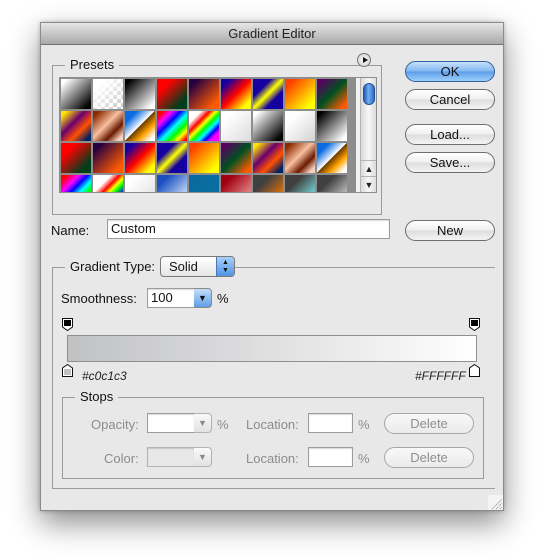 The height and width of the screenshot is (560, 544). I want to click on opacity-input, so click(171, 423).